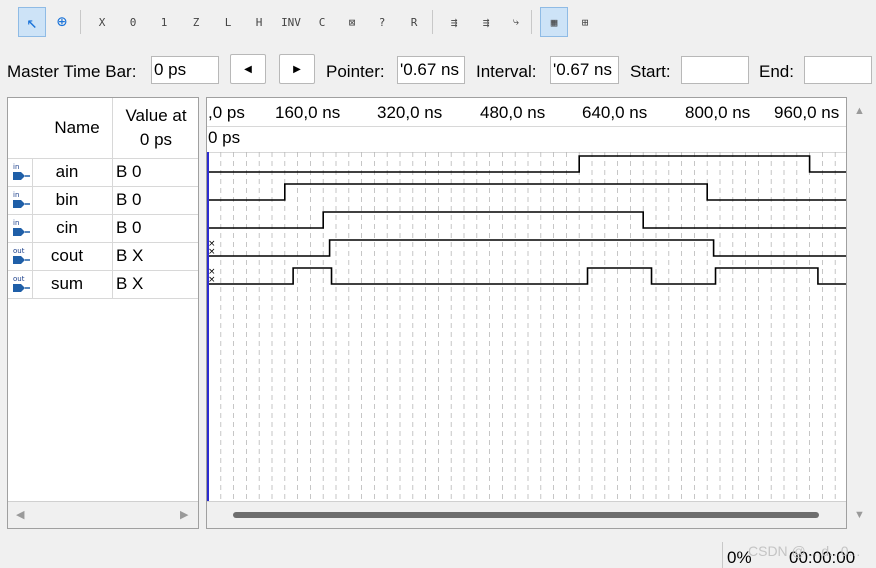 The image size is (876, 568). I want to click on signal-row: in cin B 0, so click(103, 228).